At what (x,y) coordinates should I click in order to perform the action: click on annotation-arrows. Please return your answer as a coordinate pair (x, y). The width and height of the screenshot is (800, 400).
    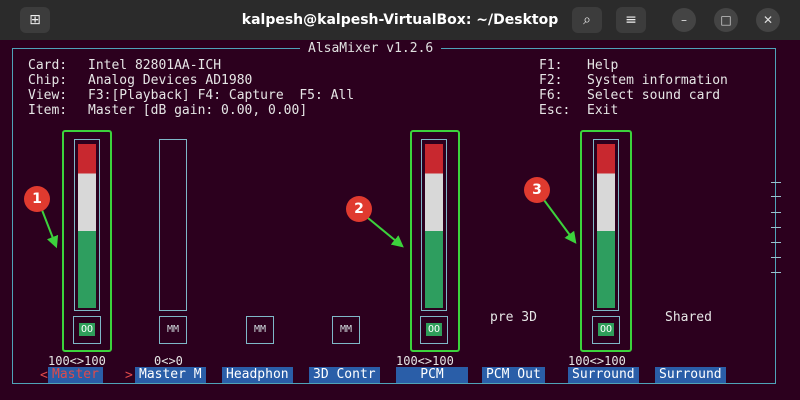
    Looking at the image, I should click on (309, 224).